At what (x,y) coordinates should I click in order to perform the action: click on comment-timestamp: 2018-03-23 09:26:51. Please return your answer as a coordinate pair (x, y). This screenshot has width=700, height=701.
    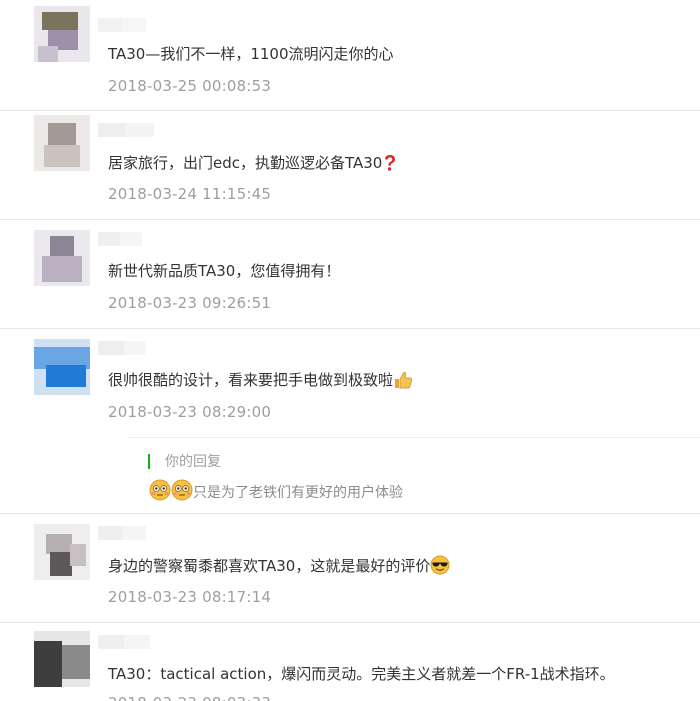
    Looking at the image, I should click on (190, 303).